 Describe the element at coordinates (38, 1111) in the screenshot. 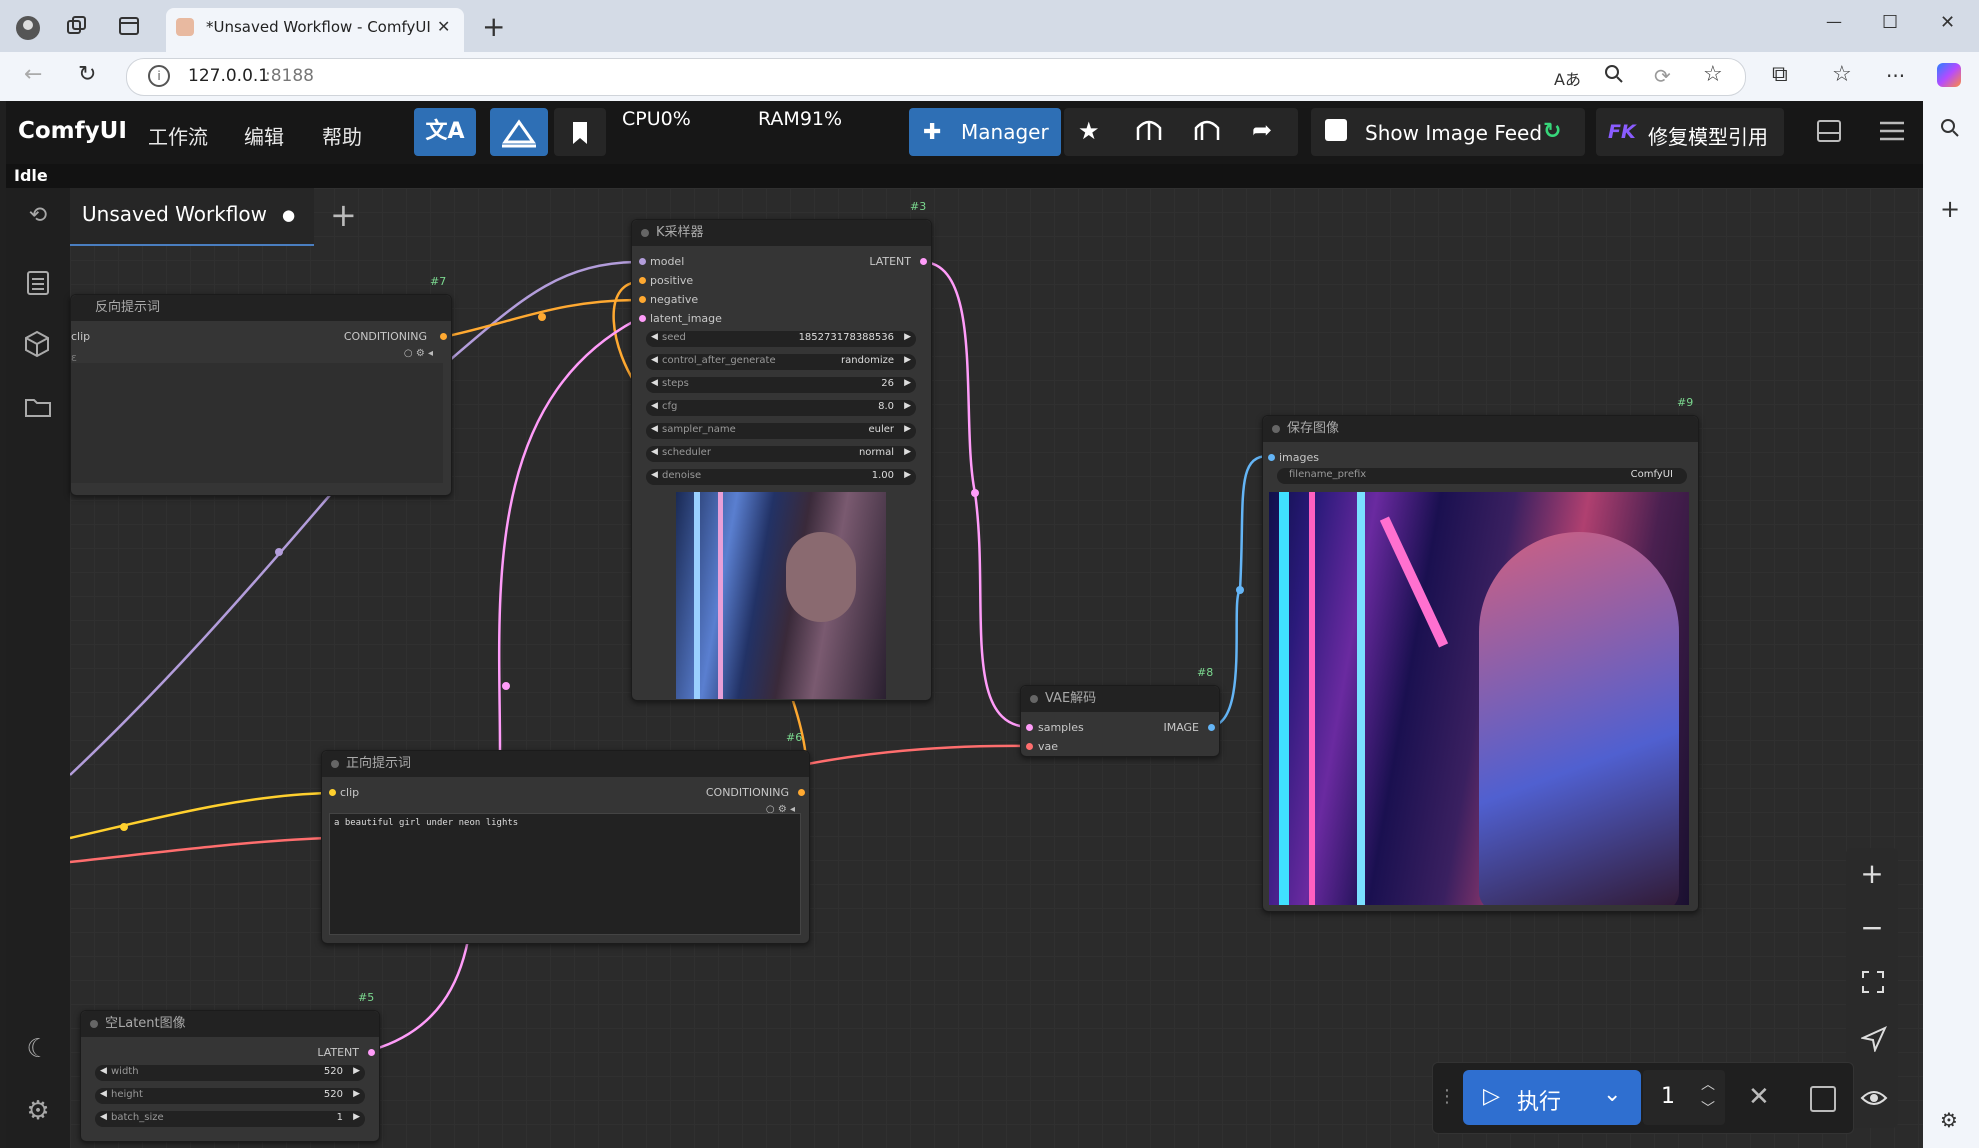

I see `settings-gear-icon: ⚙` at that location.